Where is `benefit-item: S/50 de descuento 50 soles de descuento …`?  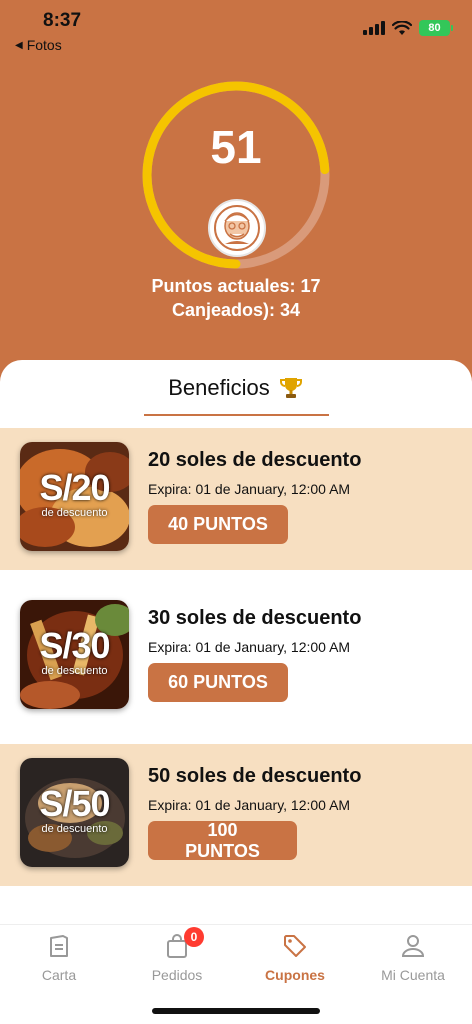
benefit-item: S/50 de descuento 50 soles de descuento … is located at coordinates (236, 815).